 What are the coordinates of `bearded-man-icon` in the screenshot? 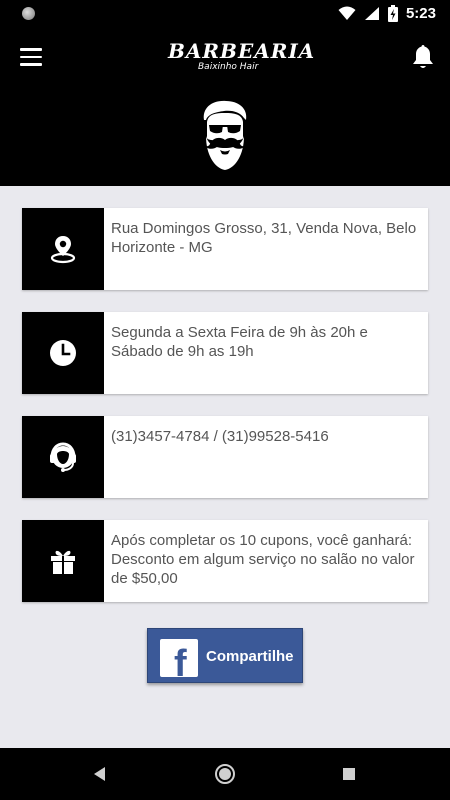 It's located at (225, 135).